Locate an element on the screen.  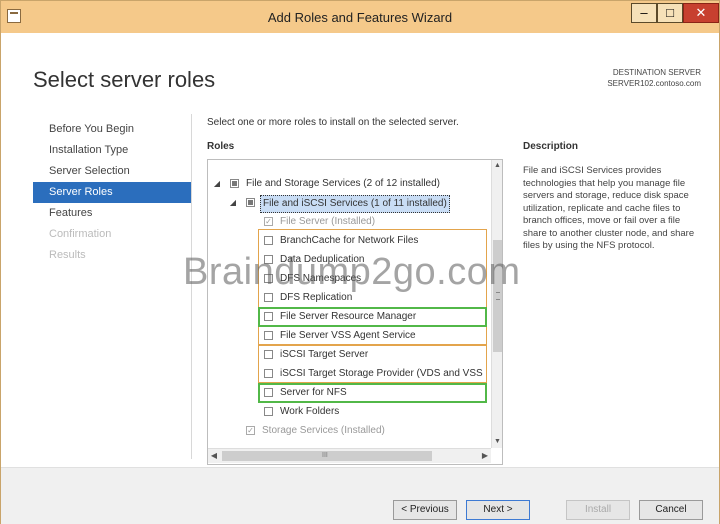
nav-item-features: Features is located at coordinates (112, 213).